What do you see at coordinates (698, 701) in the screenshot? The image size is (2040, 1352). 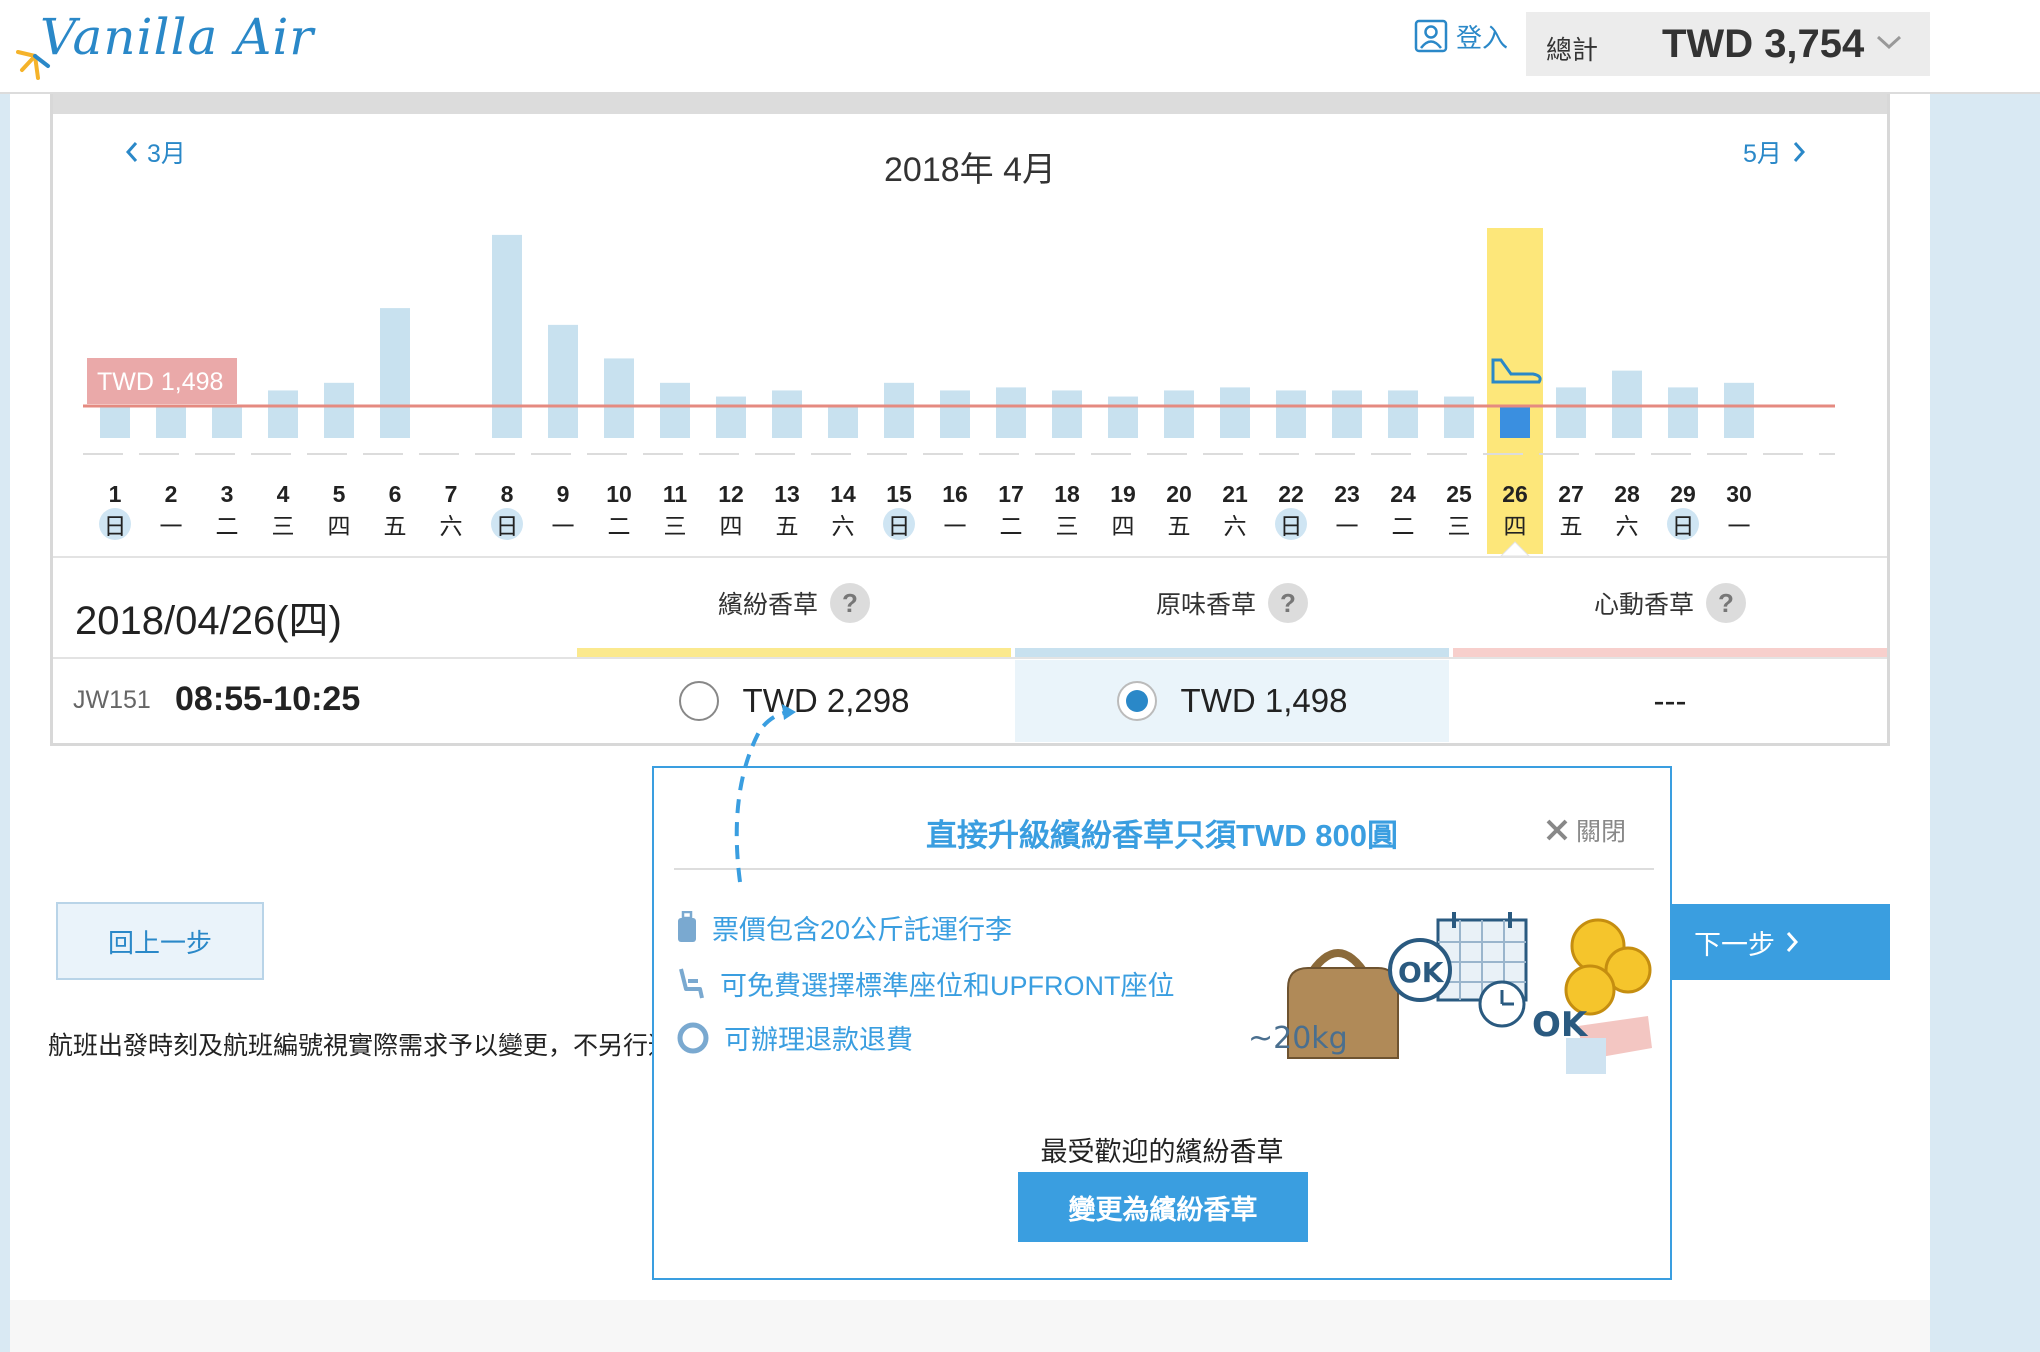 I see `radio-button` at bounding box center [698, 701].